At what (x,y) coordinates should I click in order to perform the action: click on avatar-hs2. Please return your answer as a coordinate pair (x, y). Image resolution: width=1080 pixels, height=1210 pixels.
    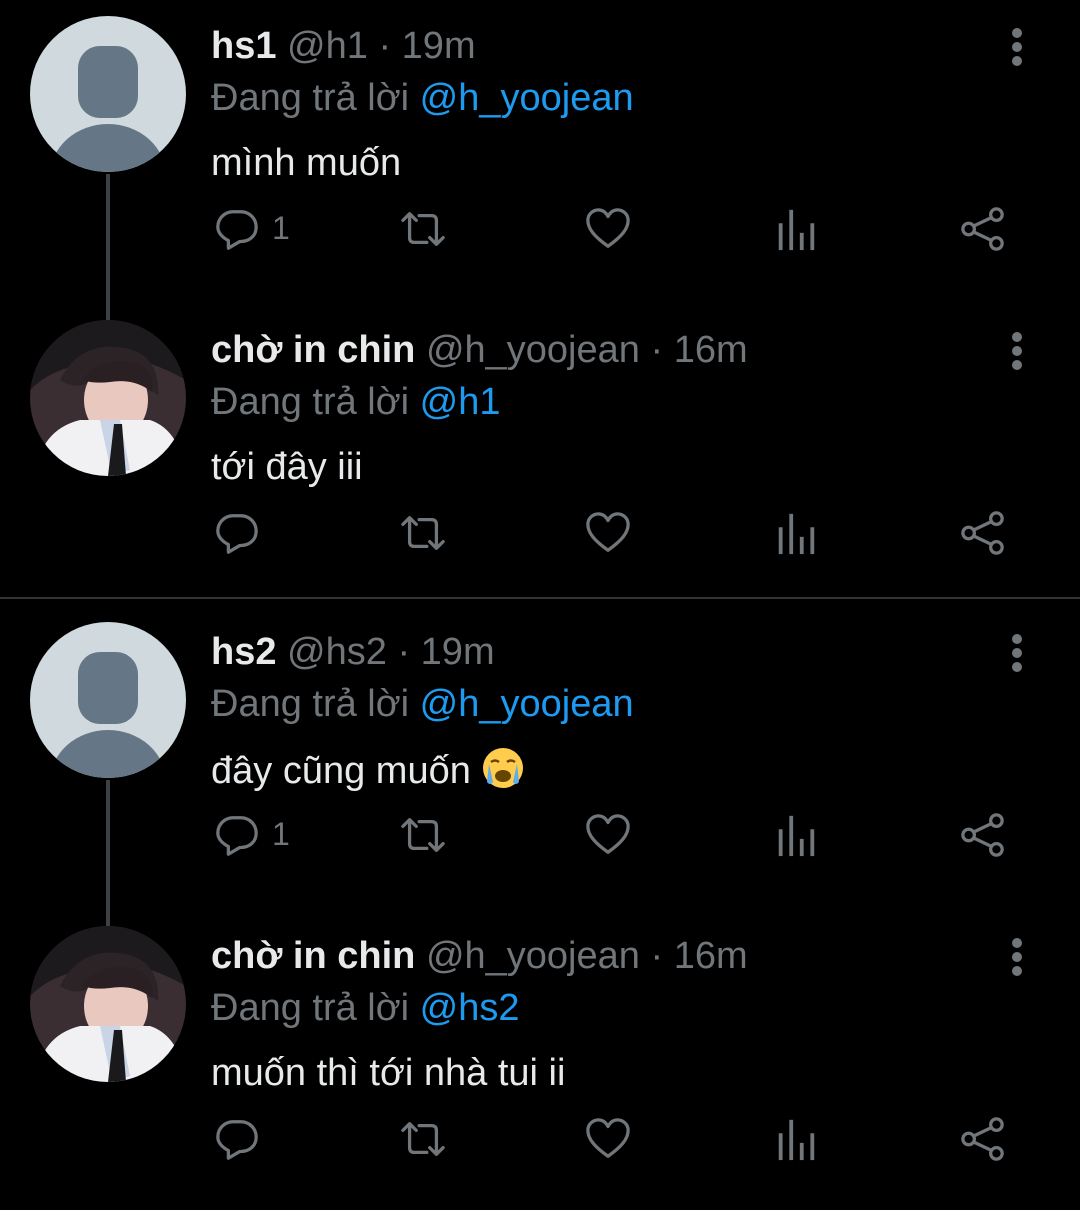
    Looking at the image, I should click on (108, 700).